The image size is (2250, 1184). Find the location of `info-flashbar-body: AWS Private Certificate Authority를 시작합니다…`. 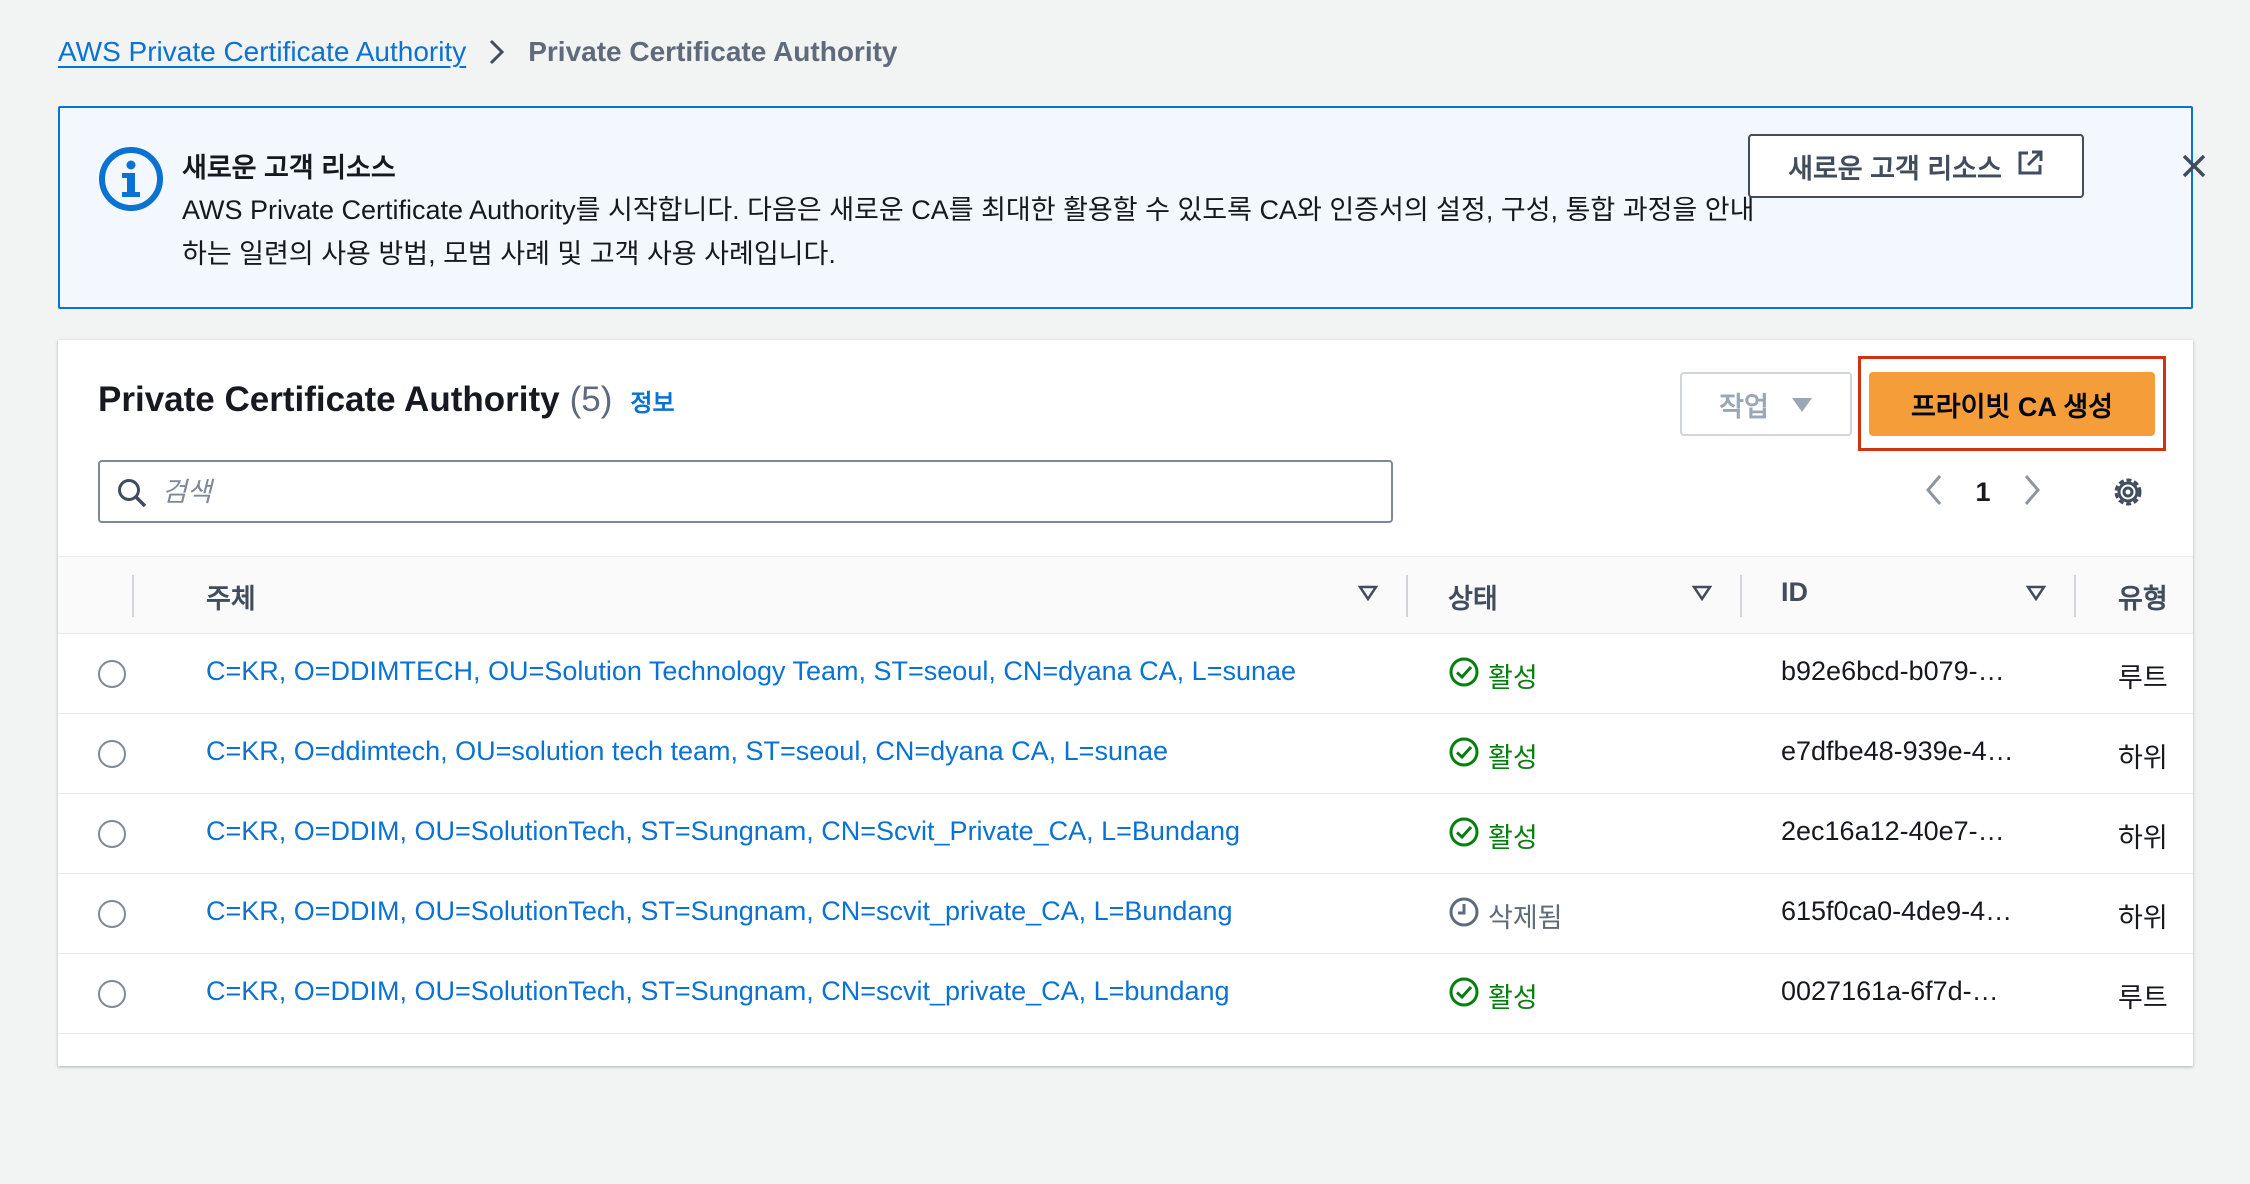

info-flashbar-body: AWS Private Certificate Authority를 시작합니다… is located at coordinates (968, 232).